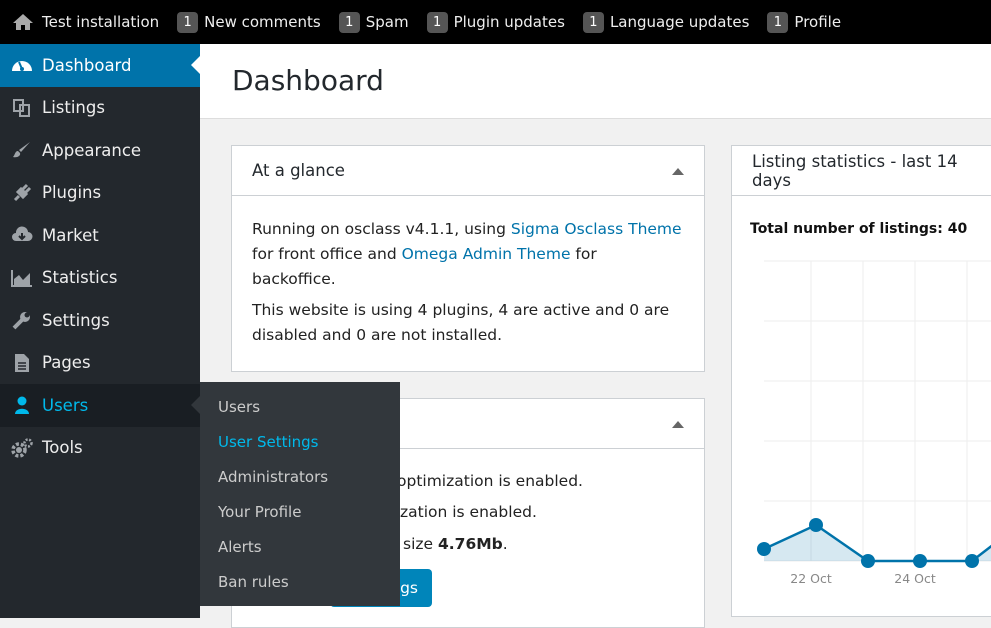  I want to click on sidebar-item-label: Dashboard, so click(87, 65).